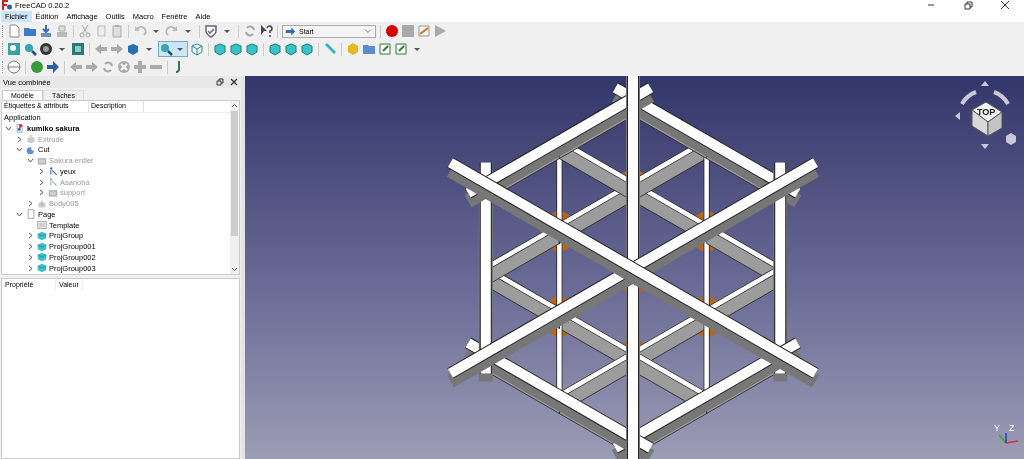 The image size is (1024, 459). I want to click on download-tray-icon, so click(46, 31).